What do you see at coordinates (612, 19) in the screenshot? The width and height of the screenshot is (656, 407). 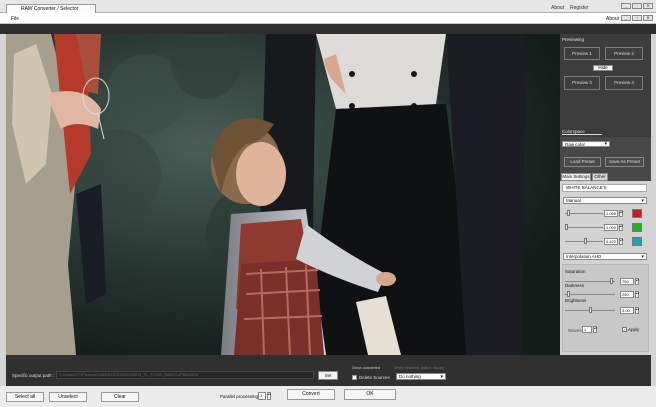 I see `menu-about: About` at bounding box center [612, 19].